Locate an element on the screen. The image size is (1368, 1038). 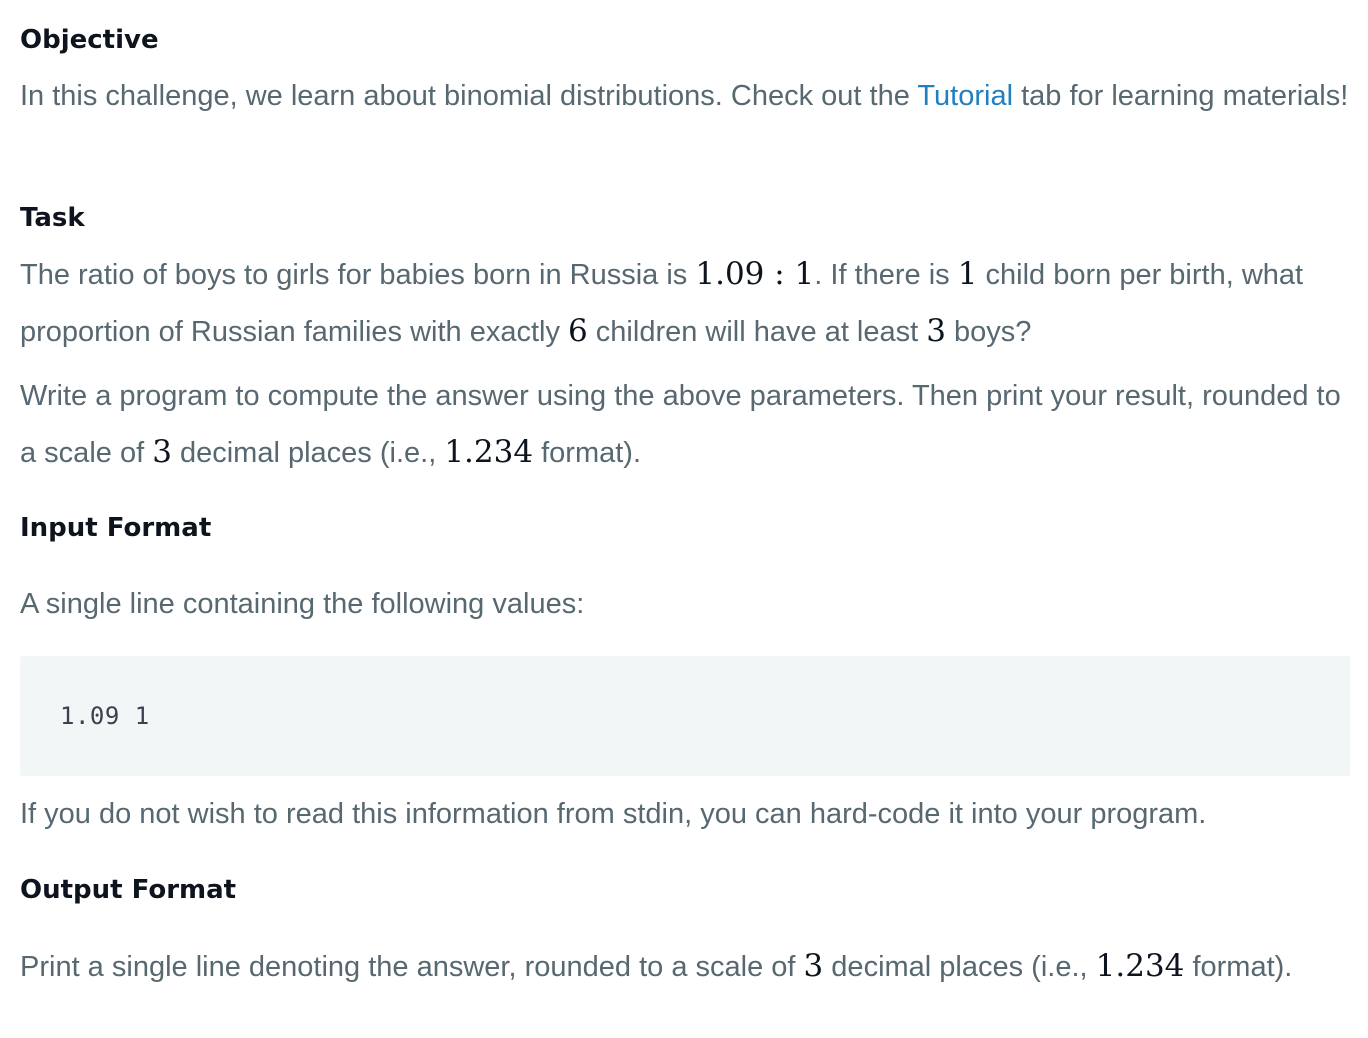
task-p1-text: . If there is is located at coordinates (886, 275).